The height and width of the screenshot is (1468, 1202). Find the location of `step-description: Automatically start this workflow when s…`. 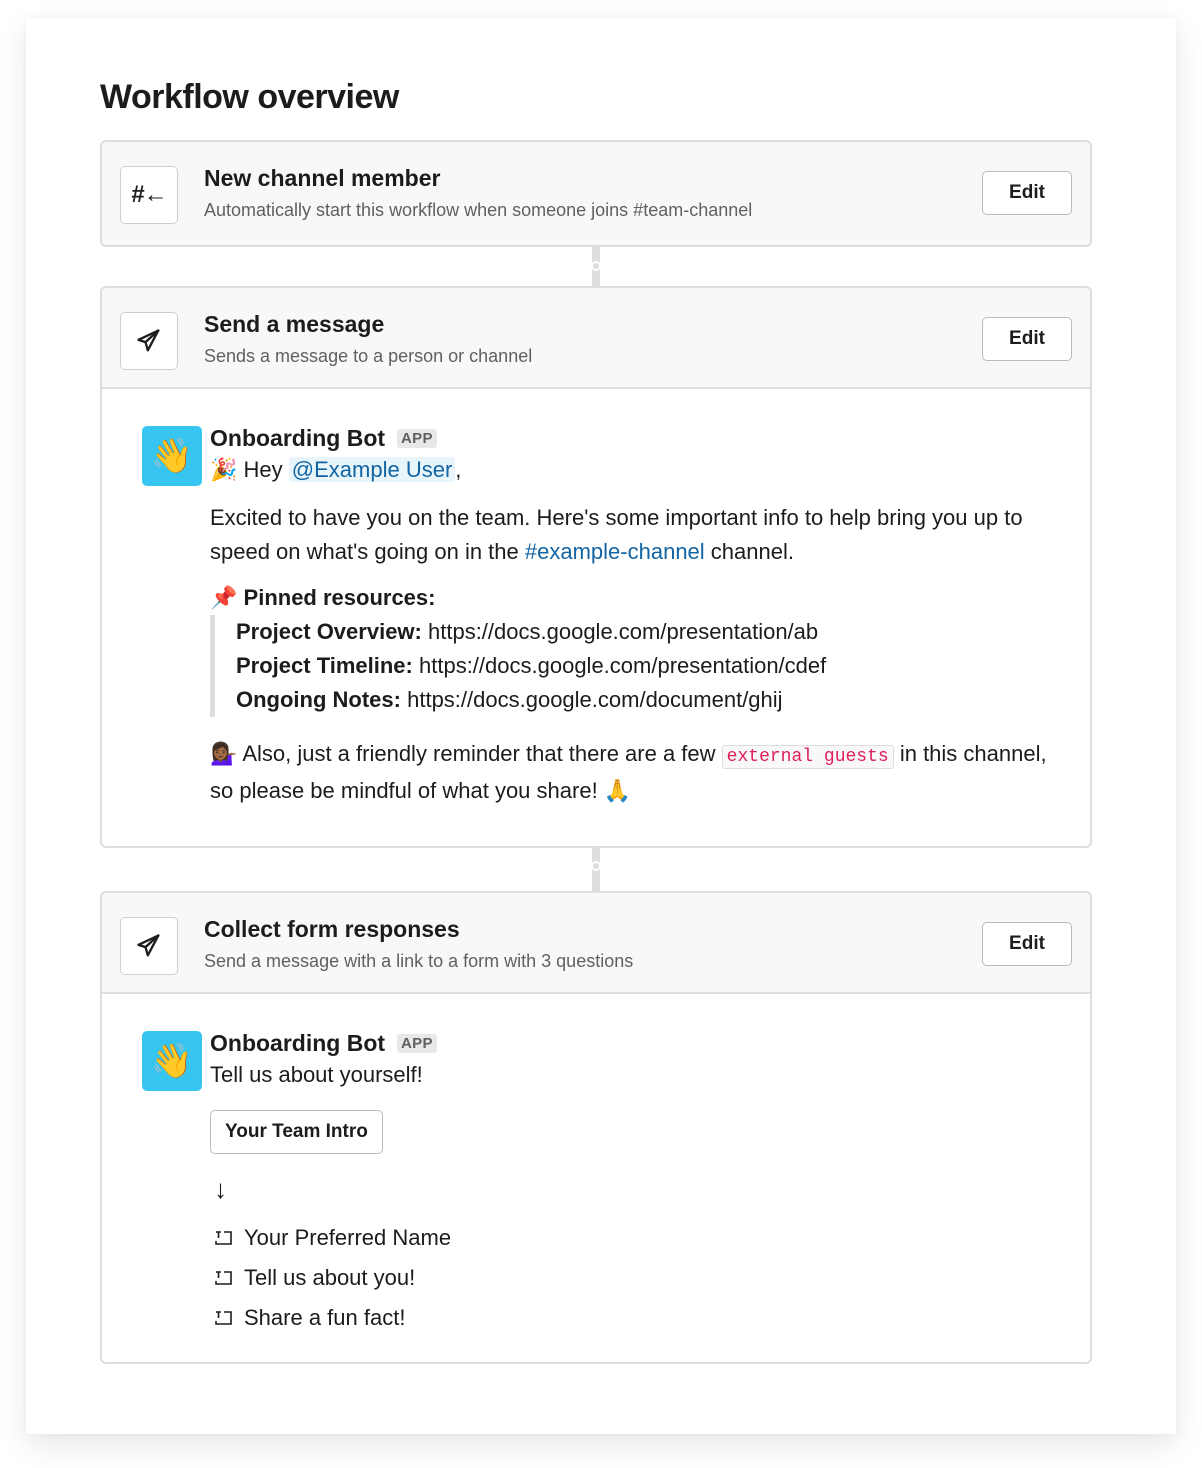

step-description: Automatically start this workflow when s… is located at coordinates (478, 210).